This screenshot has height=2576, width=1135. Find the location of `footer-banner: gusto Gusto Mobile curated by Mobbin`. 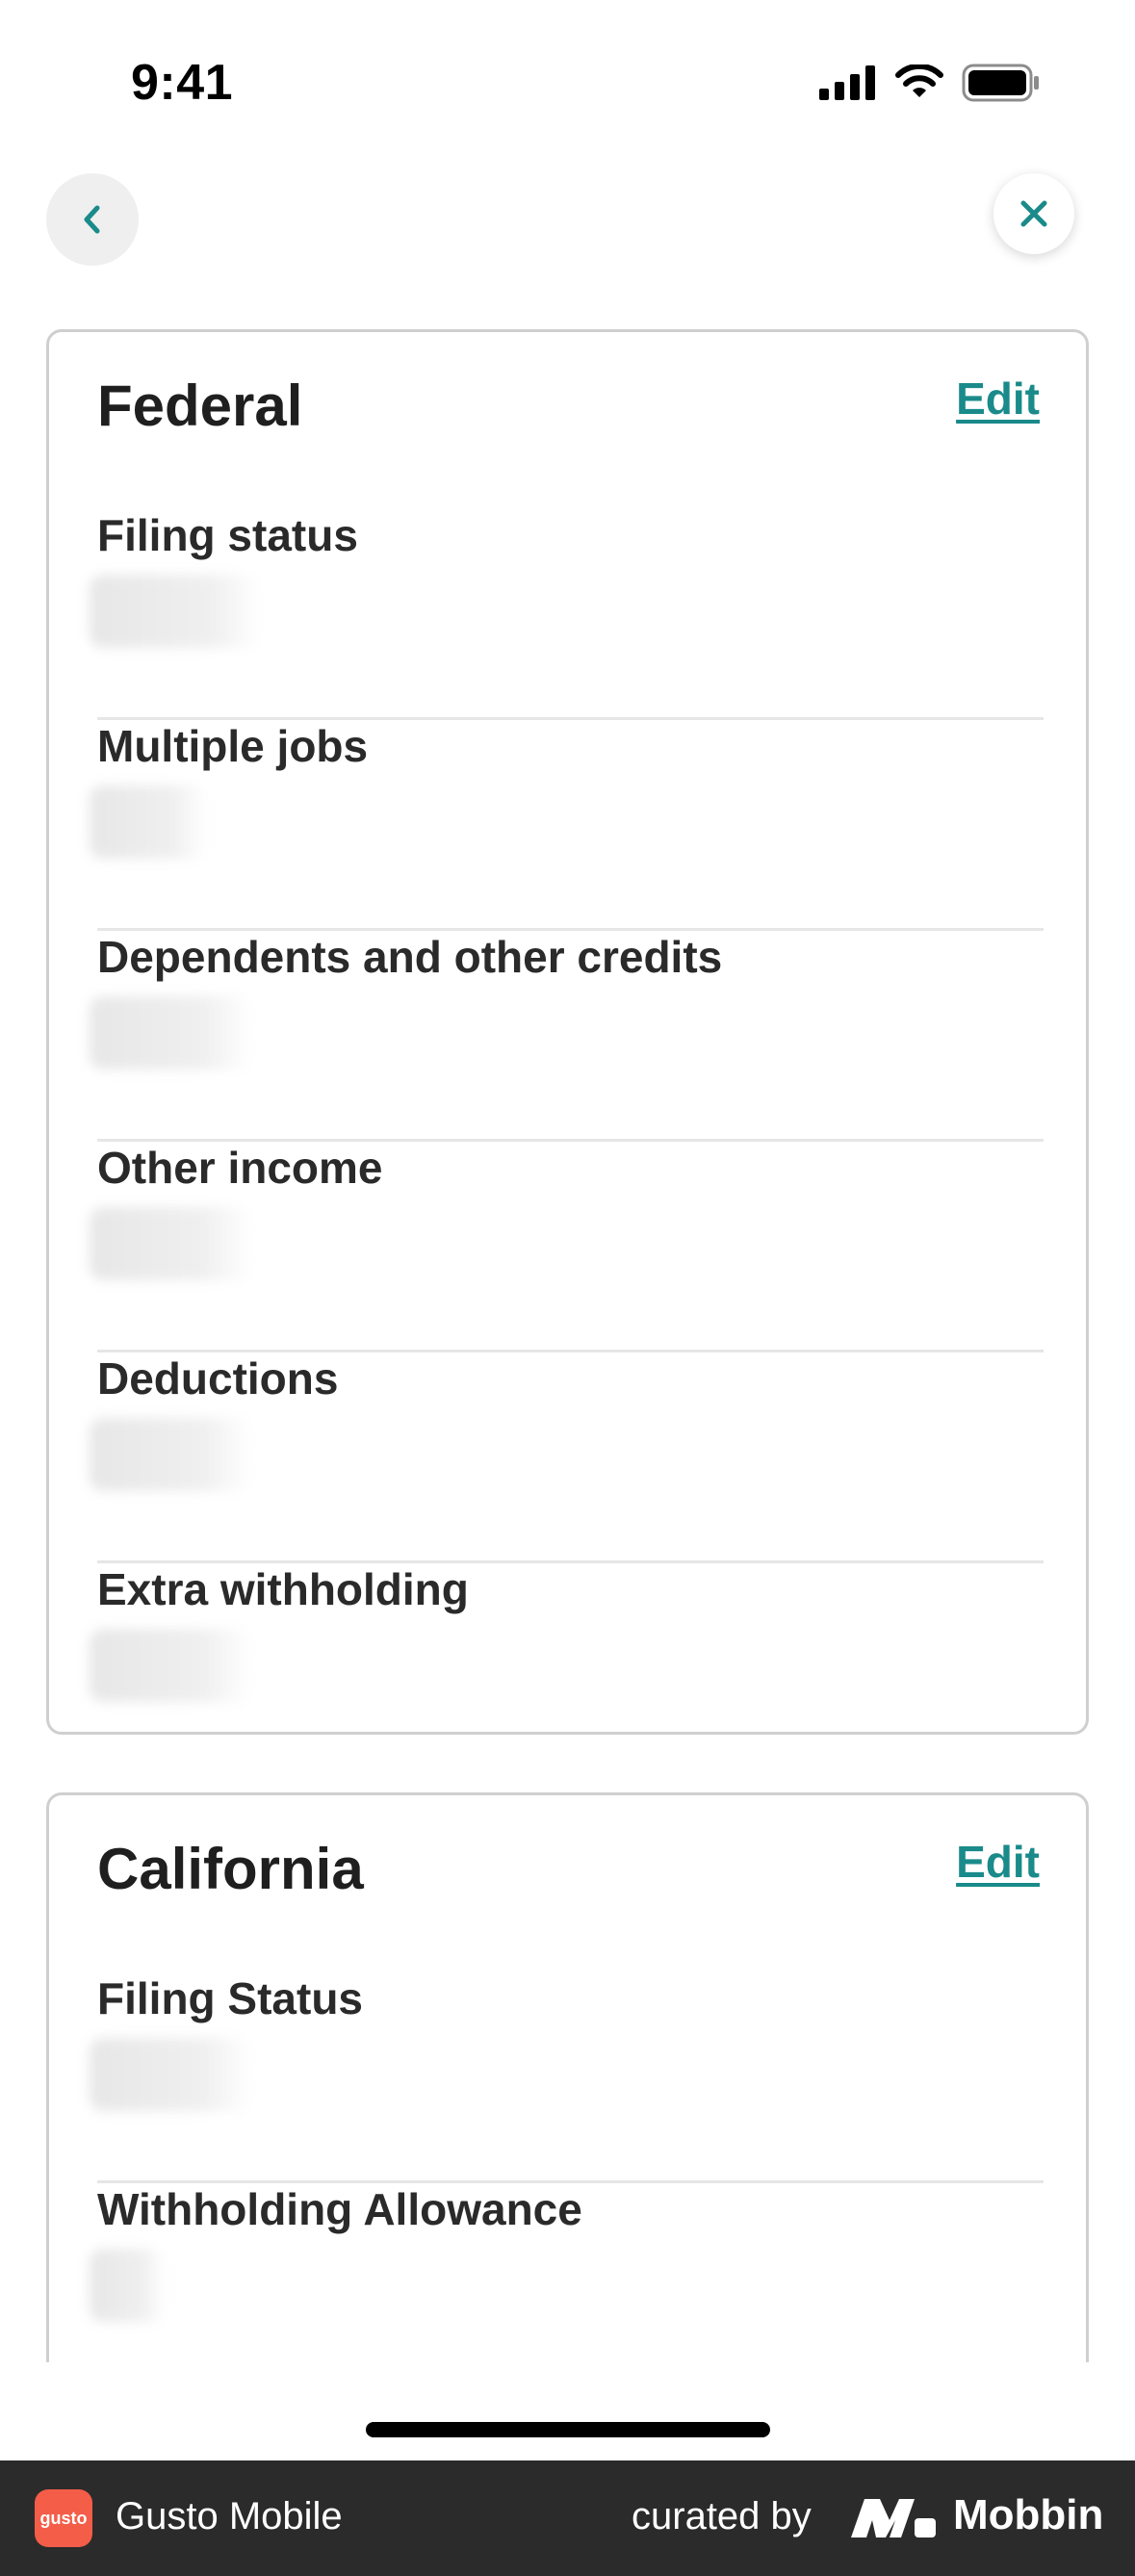

footer-banner: gusto Gusto Mobile curated by Mobbin is located at coordinates (567, 2518).